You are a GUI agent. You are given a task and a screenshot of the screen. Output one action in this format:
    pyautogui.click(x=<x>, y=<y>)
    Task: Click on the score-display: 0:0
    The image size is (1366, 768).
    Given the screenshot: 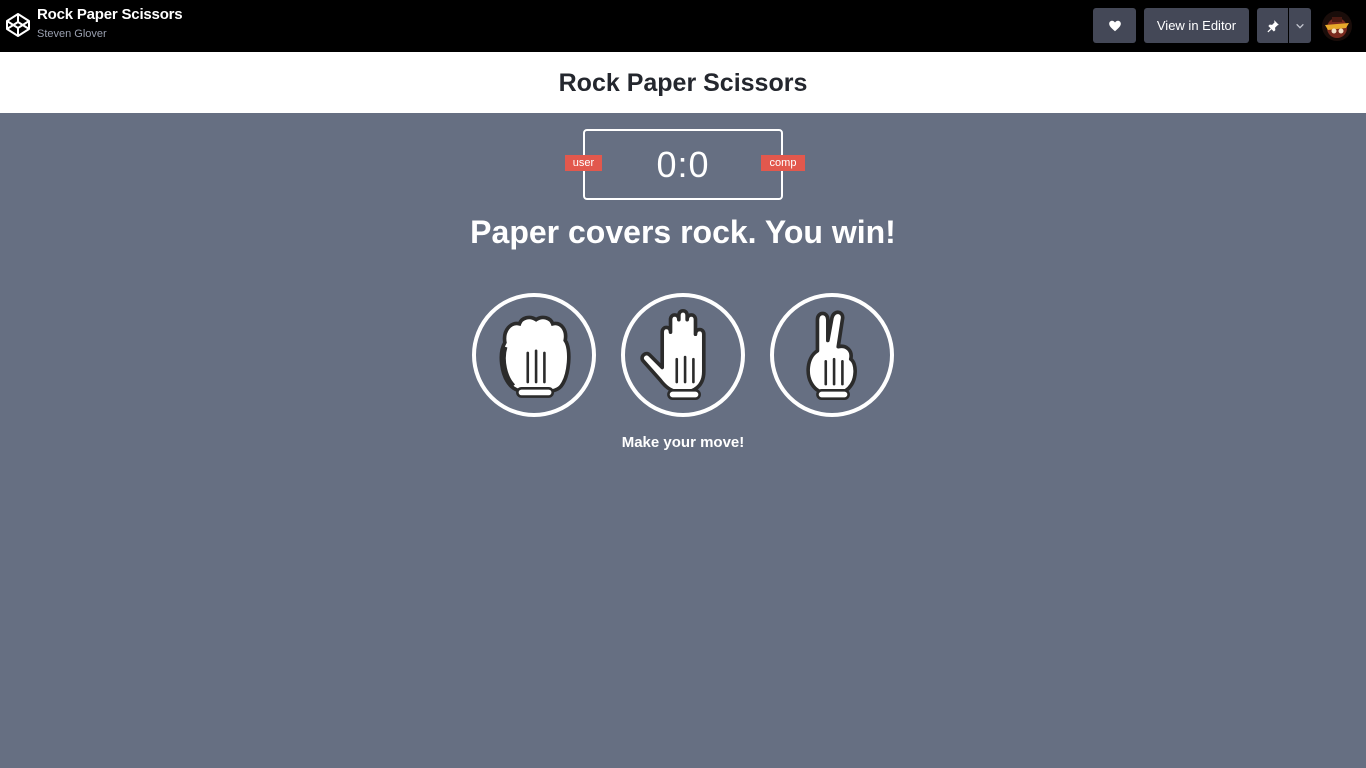 What is the action you would take?
    pyautogui.click(x=683, y=164)
    